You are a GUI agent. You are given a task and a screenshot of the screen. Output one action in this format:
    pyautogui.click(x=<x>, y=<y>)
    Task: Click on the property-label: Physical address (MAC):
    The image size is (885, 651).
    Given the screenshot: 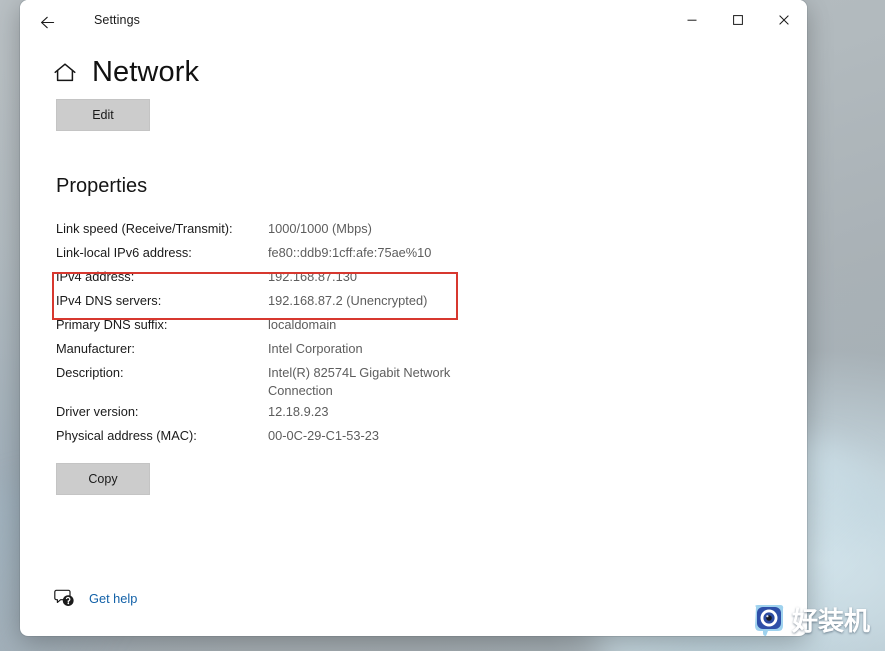 What is the action you would take?
    pyautogui.click(x=126, y=435)
    